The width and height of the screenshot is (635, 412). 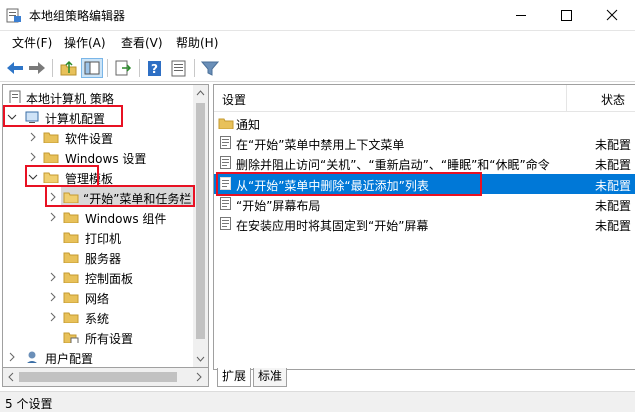 What do you see at coordinates (29, 404) in the screenshot?
I see `status-text: 5 个设置` at bounding box center [29, 404].